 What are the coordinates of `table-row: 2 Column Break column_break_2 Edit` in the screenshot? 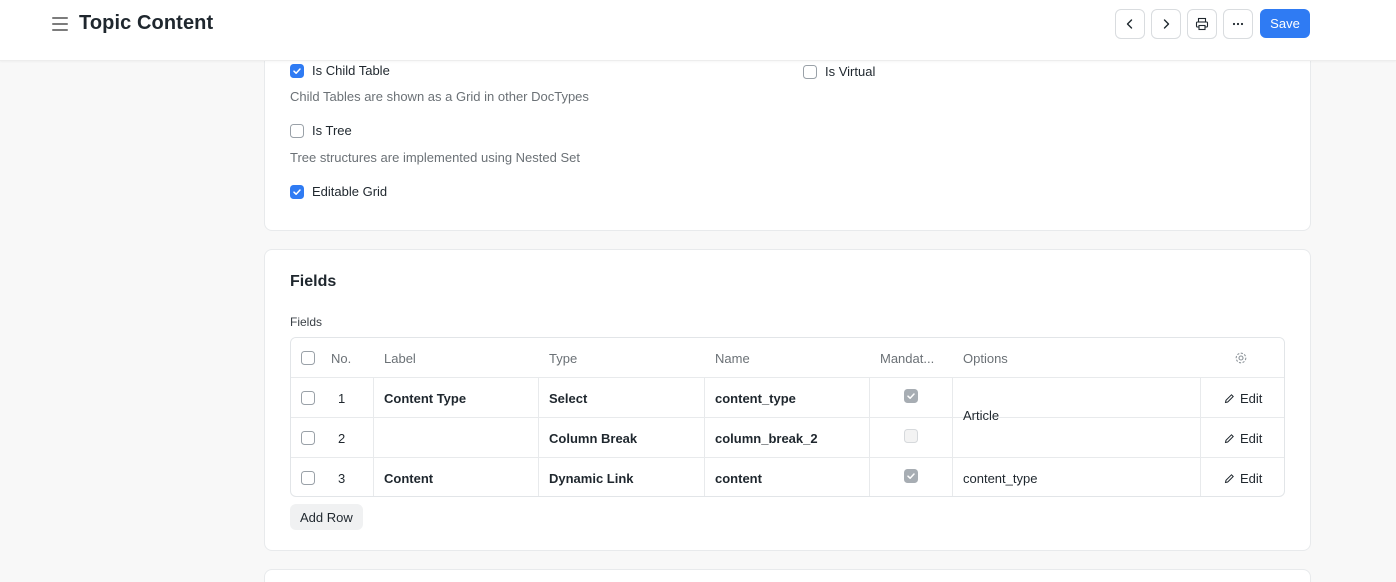 It's located at (787, 438).